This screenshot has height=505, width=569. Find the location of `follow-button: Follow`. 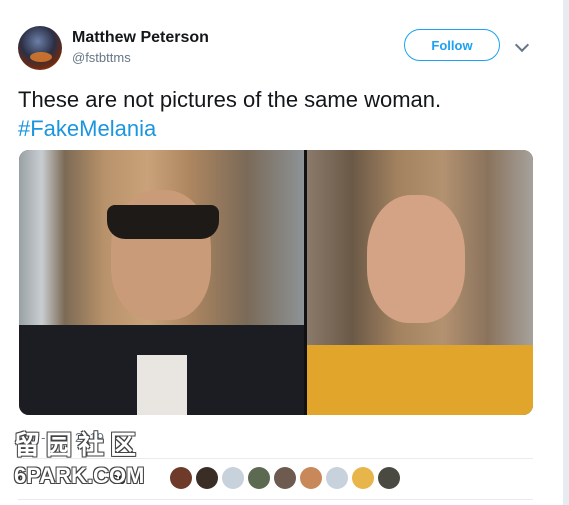

follow-button: Follow is located at coordinates (452, 45).